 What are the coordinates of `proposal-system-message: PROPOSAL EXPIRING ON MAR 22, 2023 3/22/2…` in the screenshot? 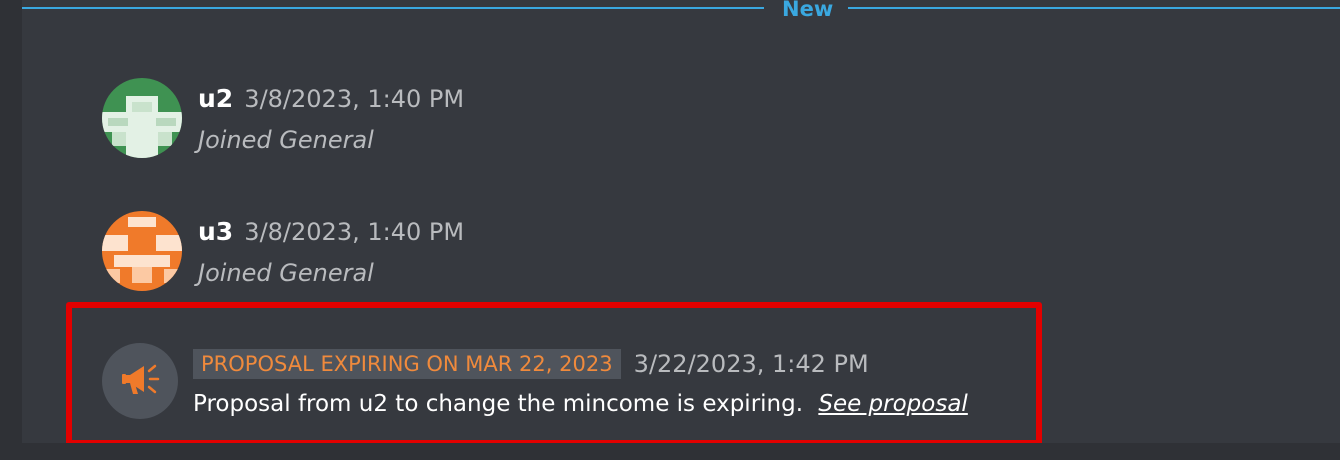 It's located at (567, 383).